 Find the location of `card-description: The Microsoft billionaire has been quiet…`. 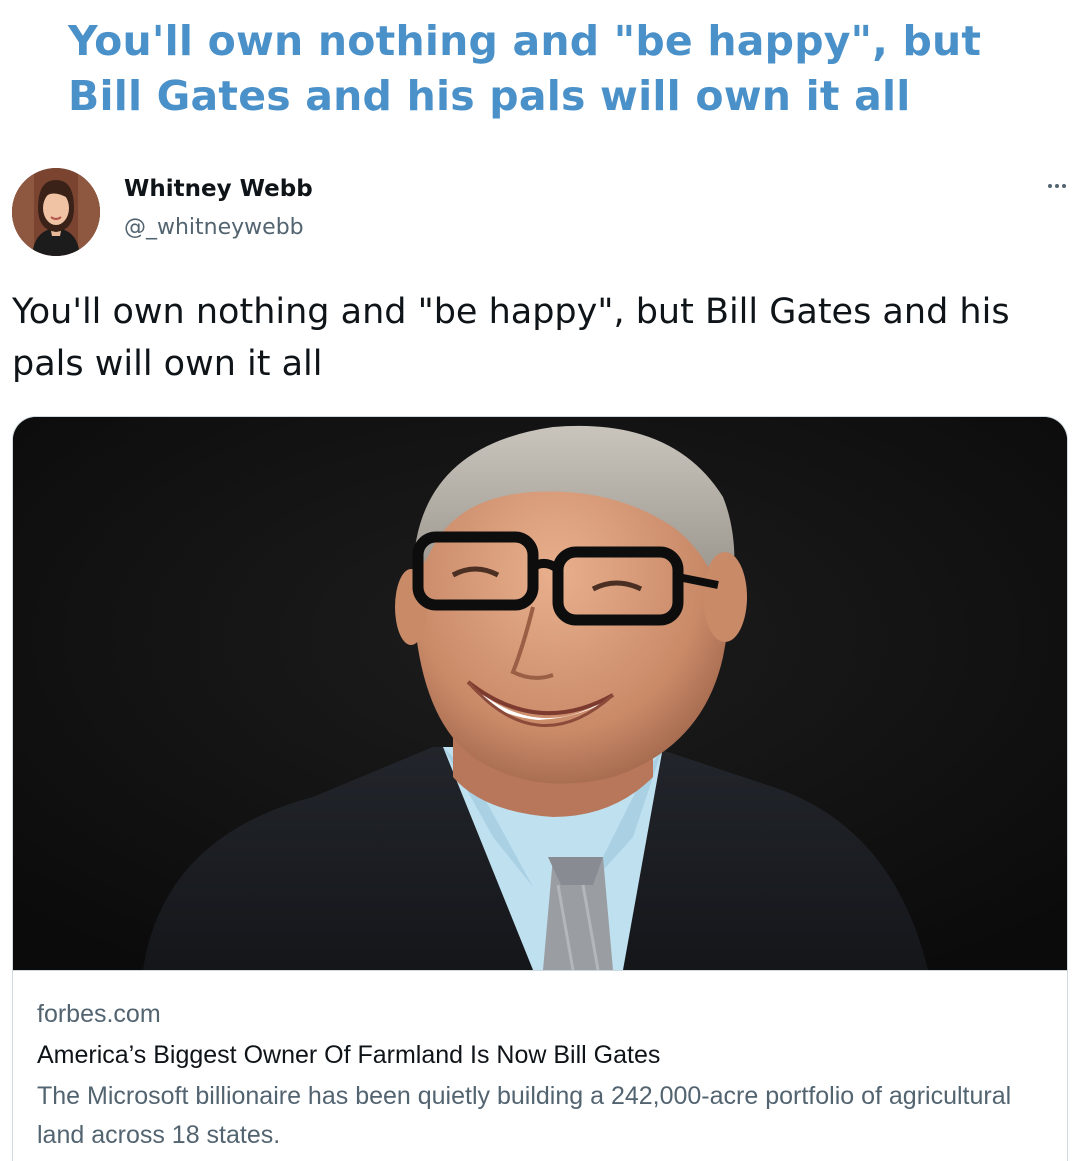

card-description: The Microsoft billionaire has been quiet… is located at coordinates (524, 1115).